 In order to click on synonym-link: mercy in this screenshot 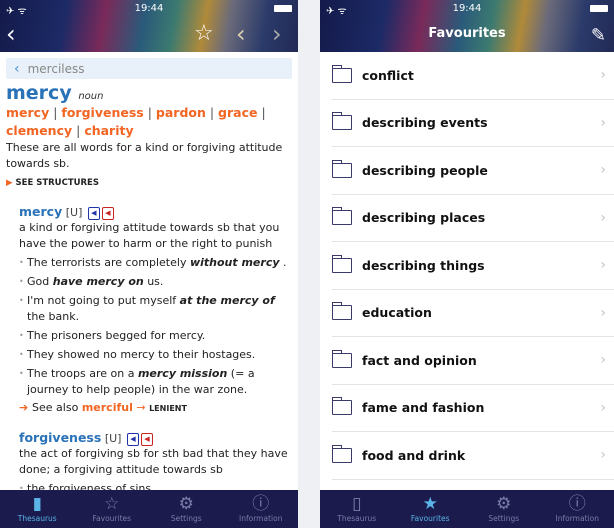, I will do `click(27, 112)`.